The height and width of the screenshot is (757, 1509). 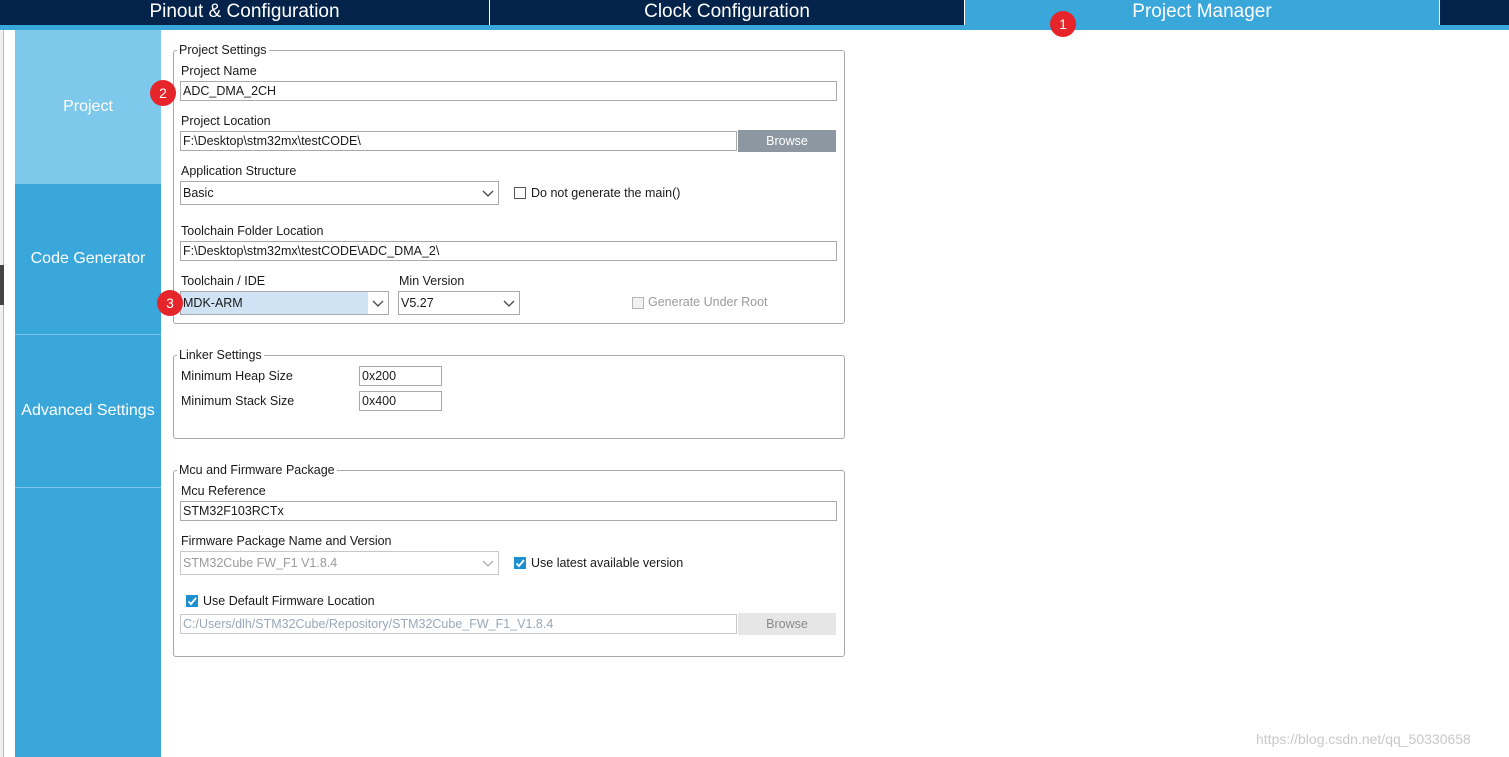 What do you see at coordinates (289, 601) in the screenshot?
I see `use-default-firmware-location-label: Use Default Firmware Location` at bounding box center [289, 601].